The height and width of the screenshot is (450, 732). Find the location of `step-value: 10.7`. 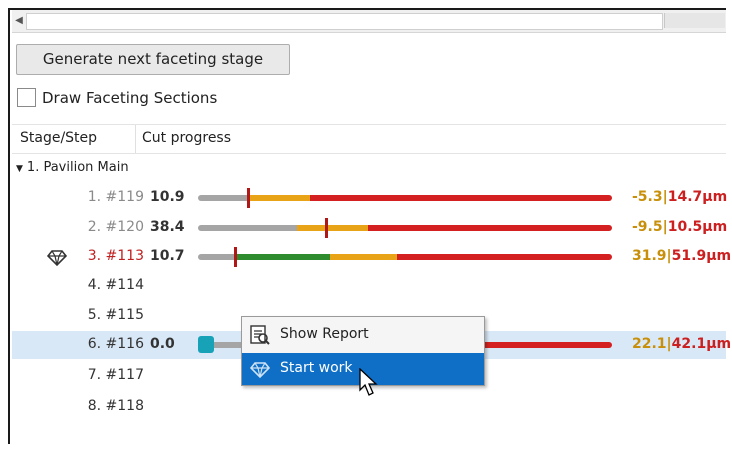

step-value: 10.7 is located at coordinates (167, 256).